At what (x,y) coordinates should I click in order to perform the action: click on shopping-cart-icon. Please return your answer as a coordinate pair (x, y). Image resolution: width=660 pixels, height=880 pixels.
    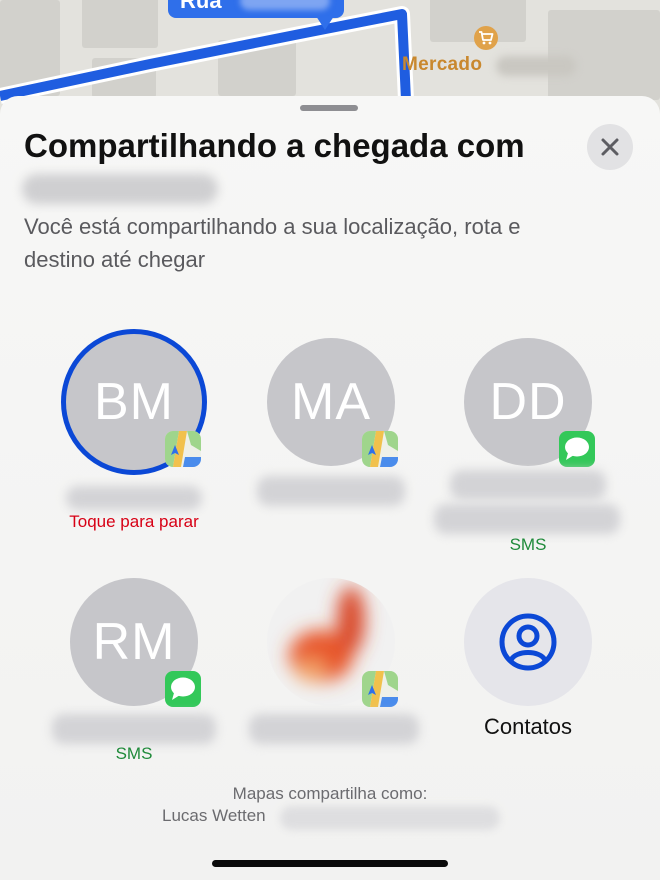
    Looking at the image, I should click on (486, 38).